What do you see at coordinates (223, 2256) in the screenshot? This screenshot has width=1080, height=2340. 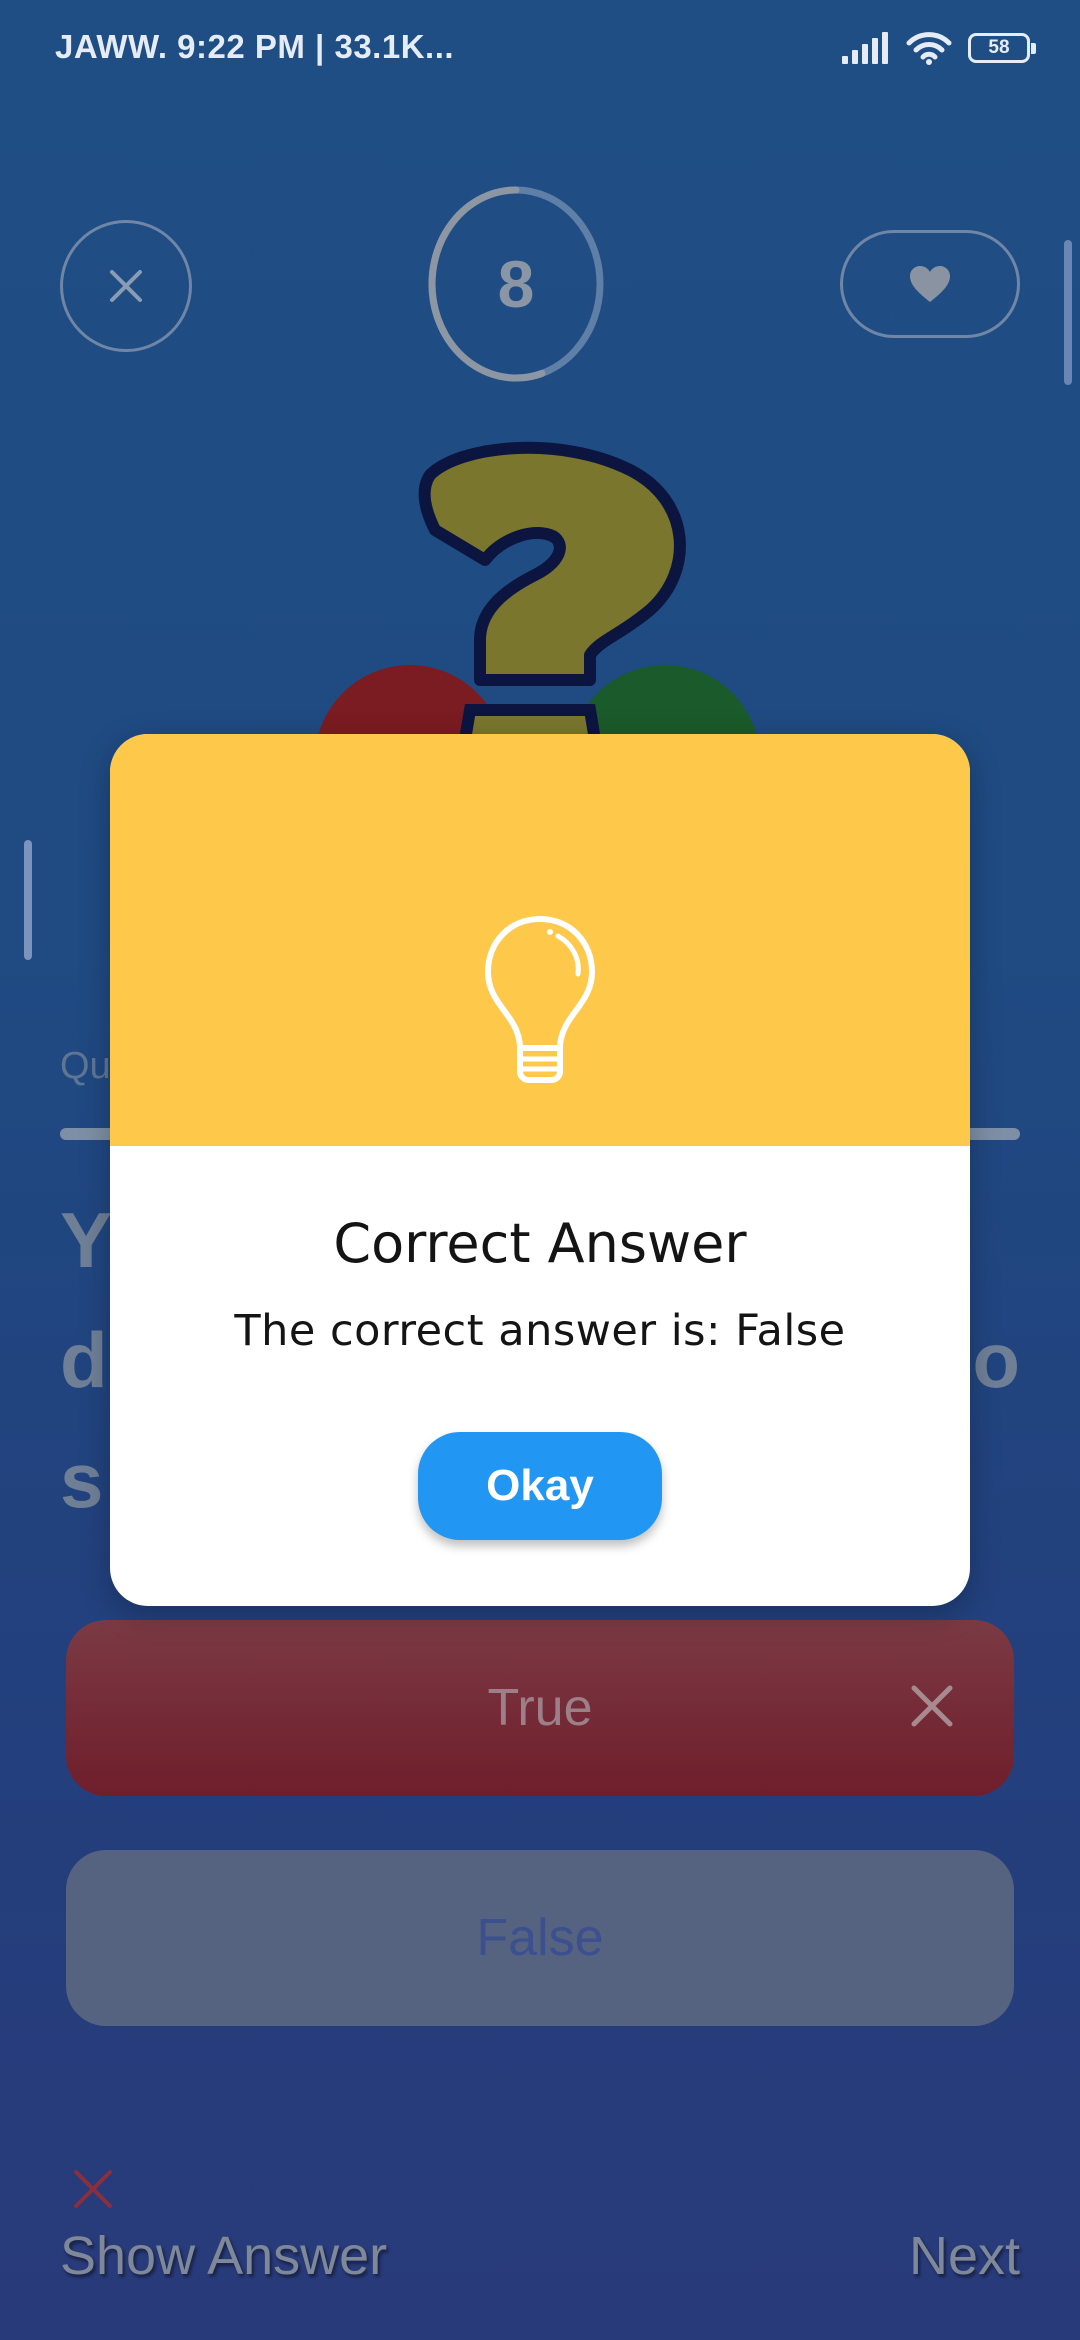 I see `show-answer-button: Show Answer` at bounding box center [223, 2256].